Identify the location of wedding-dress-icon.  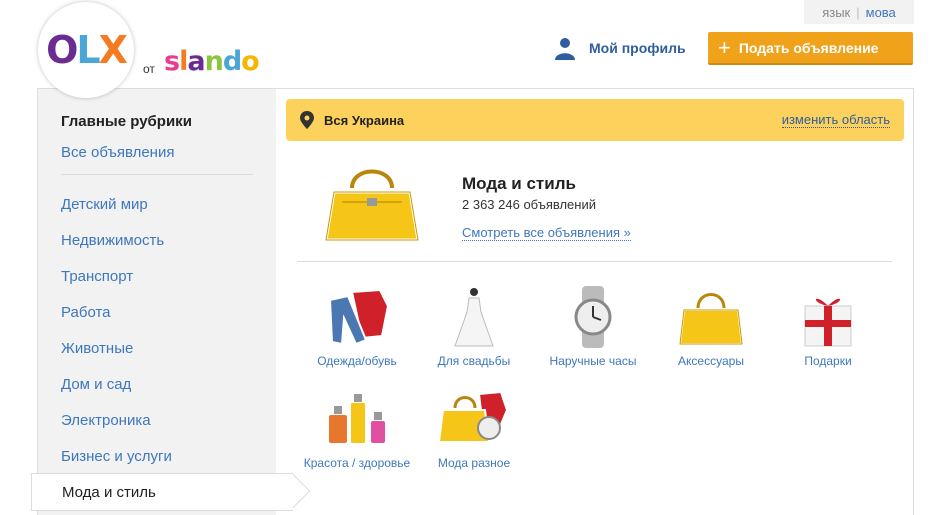
(474, 317).